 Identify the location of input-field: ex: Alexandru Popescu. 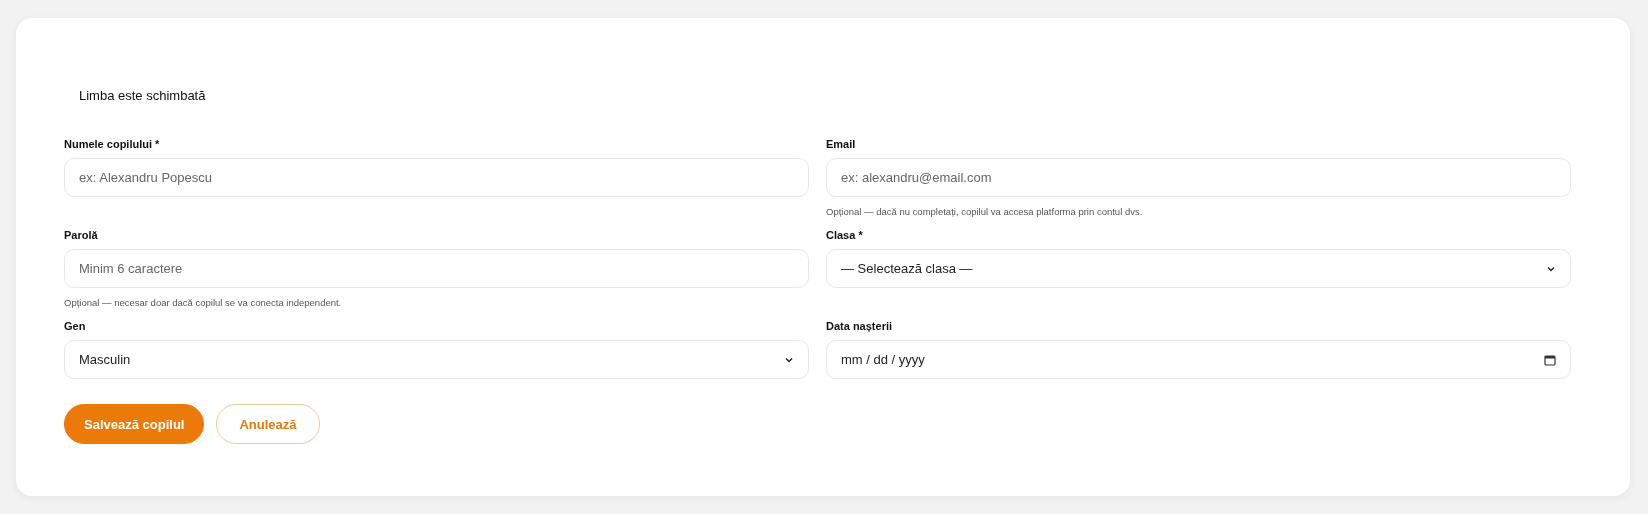
(436, 177).